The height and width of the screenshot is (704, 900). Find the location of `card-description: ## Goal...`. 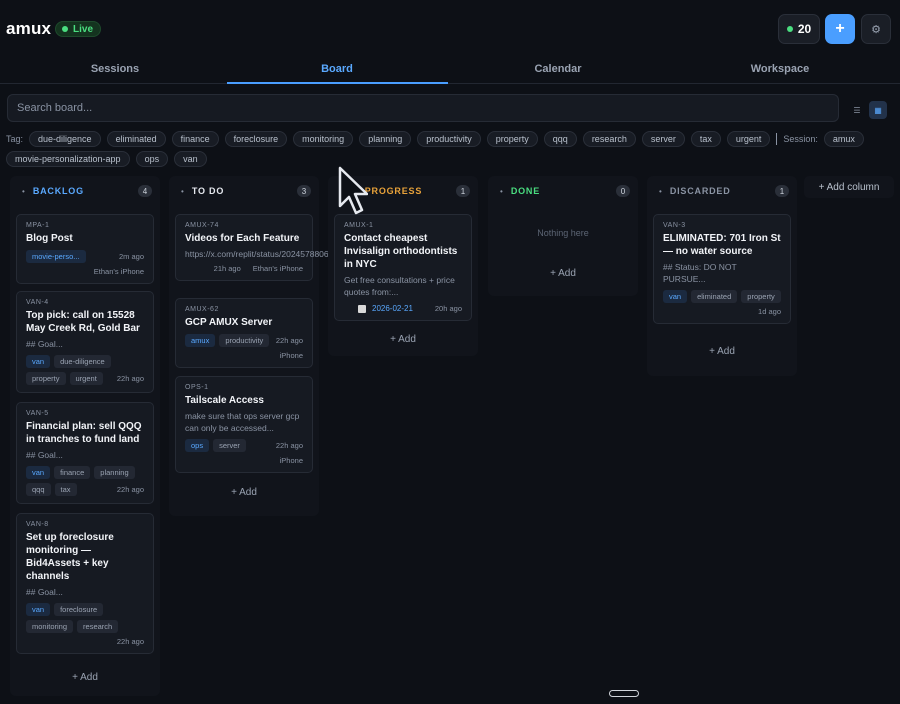

card-description: ## Goal... is located at coordinates (44, 344).